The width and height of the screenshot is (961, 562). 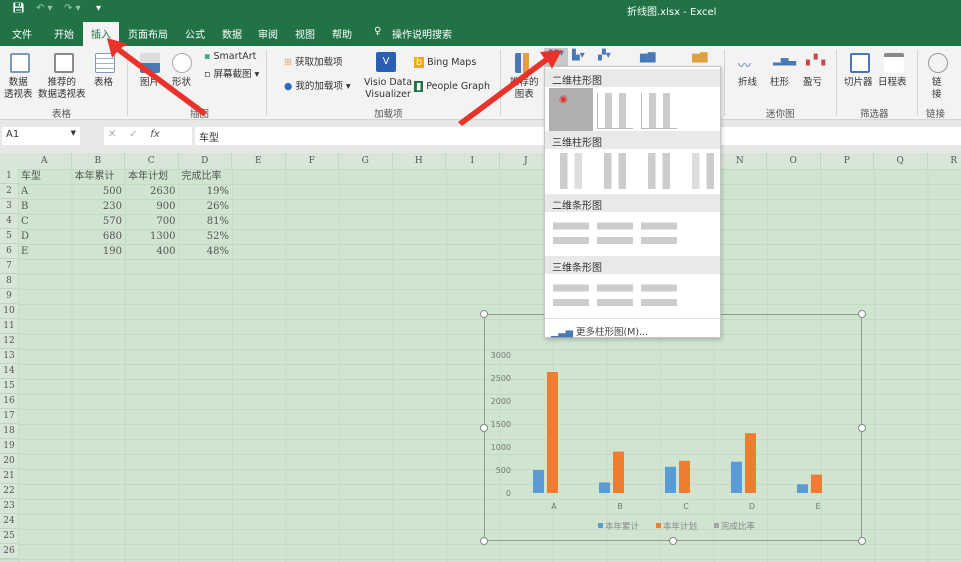 I want to click on enter-icon: ✓, so click(x=133, y=134).